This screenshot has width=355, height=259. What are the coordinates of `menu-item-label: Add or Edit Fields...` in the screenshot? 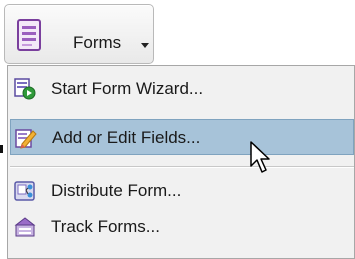 It's located at (126, 137).